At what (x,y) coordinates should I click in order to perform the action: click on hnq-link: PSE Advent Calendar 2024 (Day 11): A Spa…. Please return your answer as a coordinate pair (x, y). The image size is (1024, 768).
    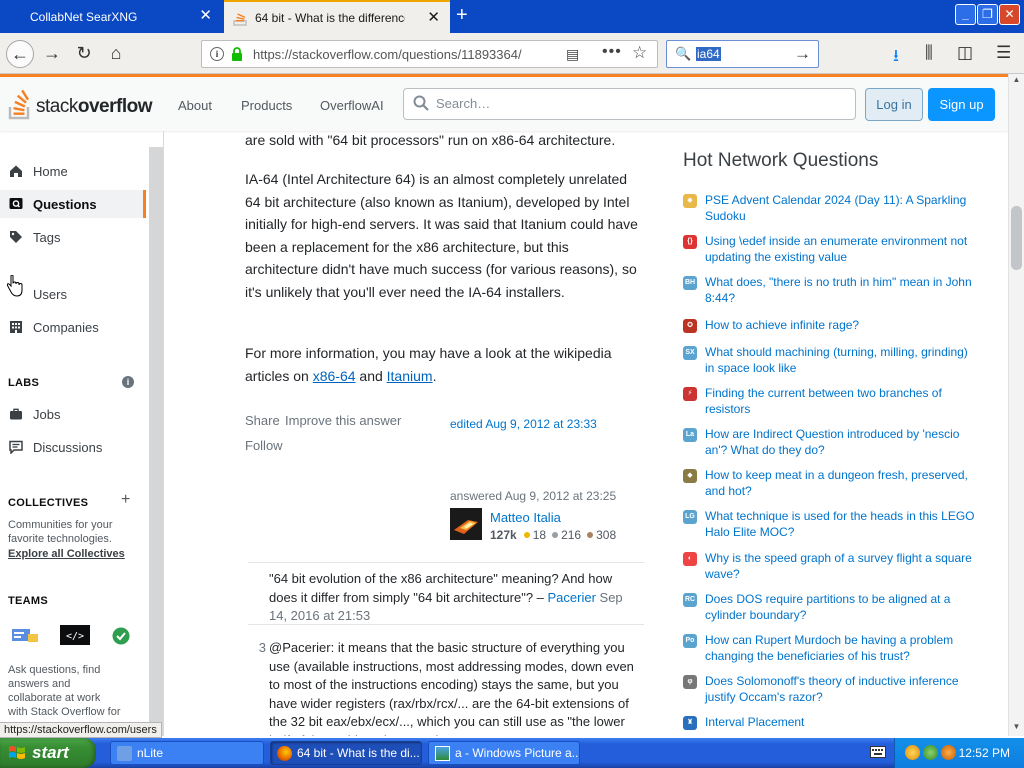
    Looking at the image, I should click on (842, 208).